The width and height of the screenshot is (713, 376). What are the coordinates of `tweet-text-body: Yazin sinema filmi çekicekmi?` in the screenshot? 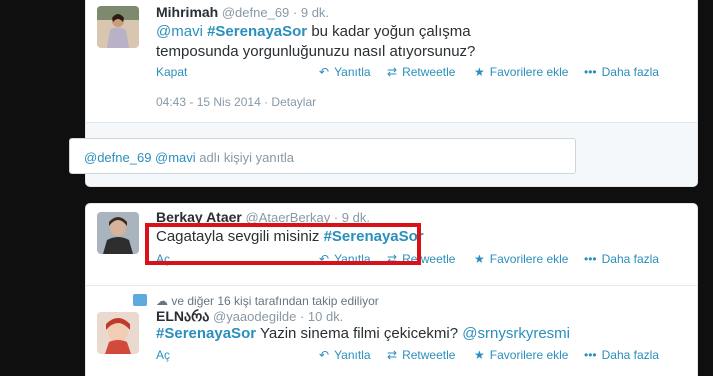 It's located at (359, 333).